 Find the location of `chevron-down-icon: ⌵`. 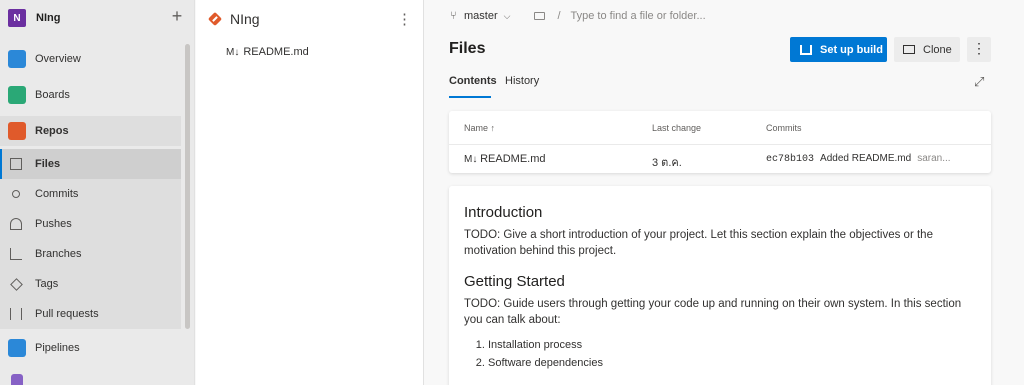

chevron-down-icon: ⌵ is located at coordinates (507, 16).